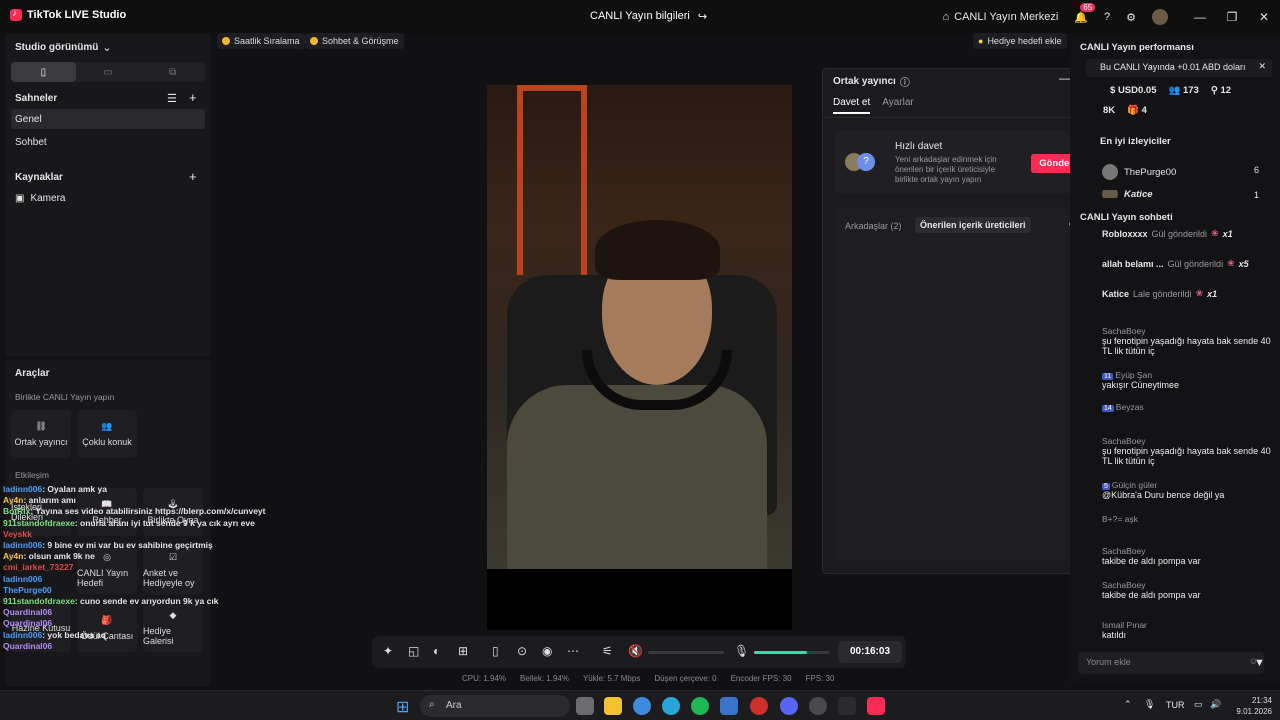 The width and height of the screenshot is (1280, 720). Describe the element at coordinates (1135, 141) in the screenshot. I see `top-viewers-title: En iyi izleyiciler` at that location.